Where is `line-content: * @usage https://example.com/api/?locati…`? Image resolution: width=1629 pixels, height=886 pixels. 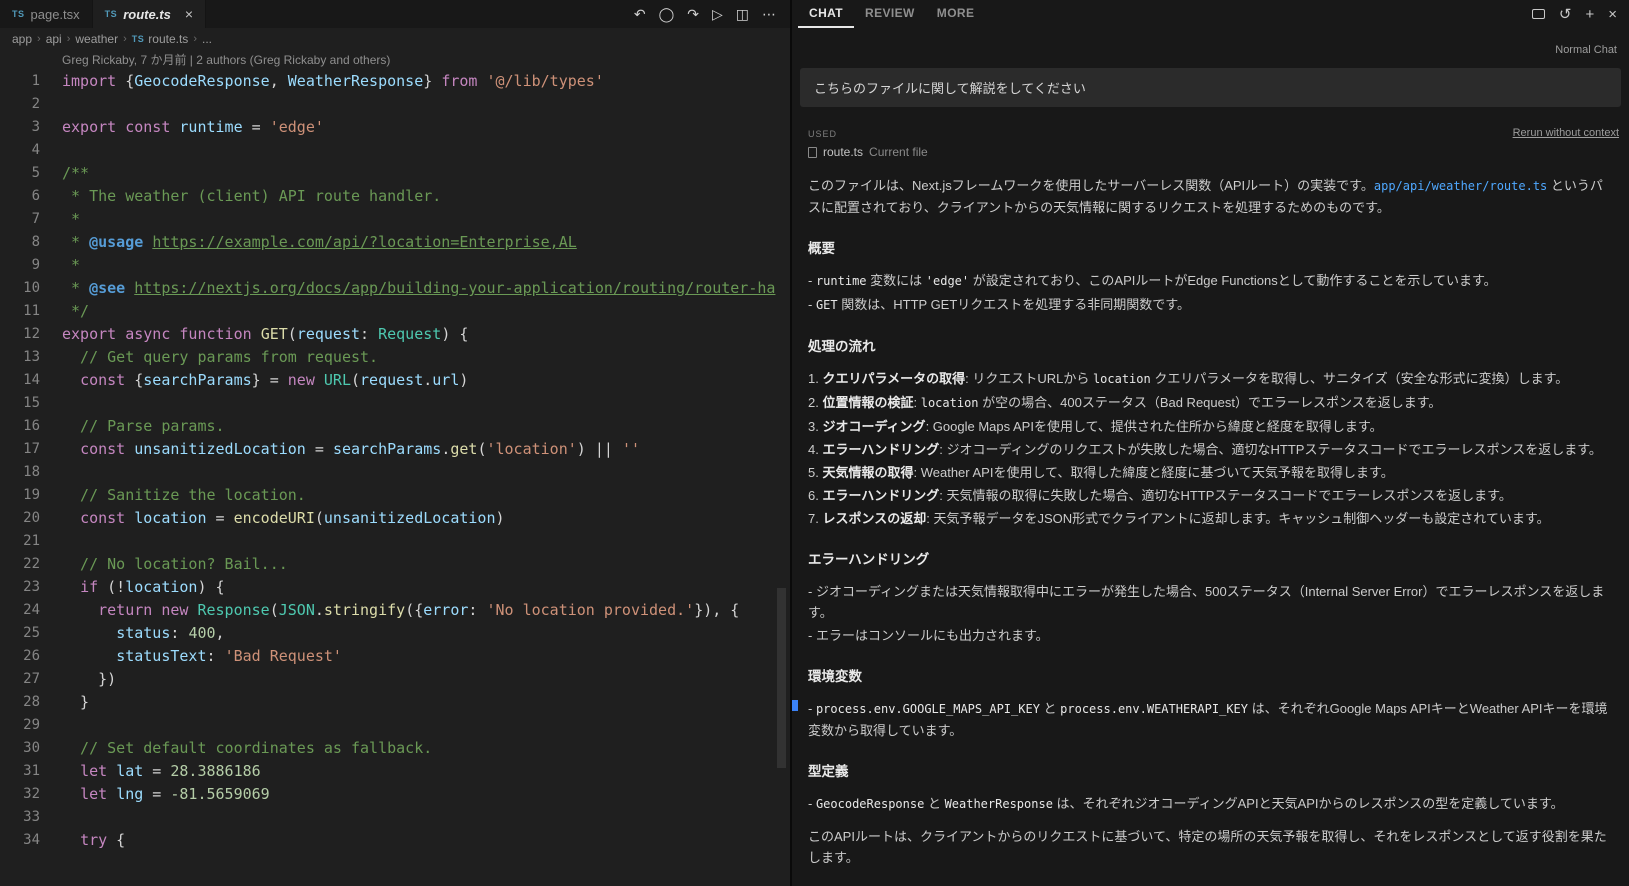 line-content: * @usage https://example.com/api/?locati… is located at coordinates (319, 242).